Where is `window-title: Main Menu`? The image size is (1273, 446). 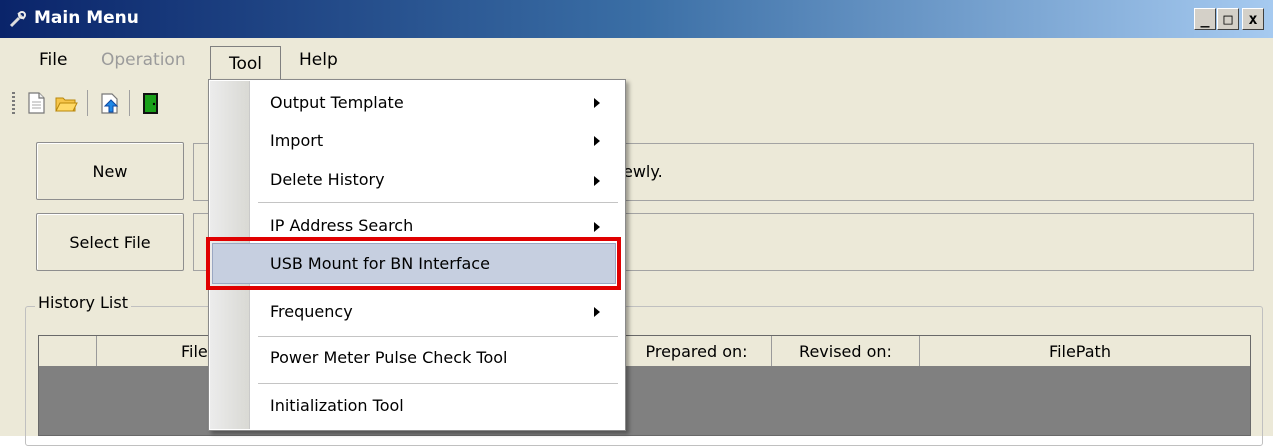
window-title: Main Menu is located at coordinates (86, 18).